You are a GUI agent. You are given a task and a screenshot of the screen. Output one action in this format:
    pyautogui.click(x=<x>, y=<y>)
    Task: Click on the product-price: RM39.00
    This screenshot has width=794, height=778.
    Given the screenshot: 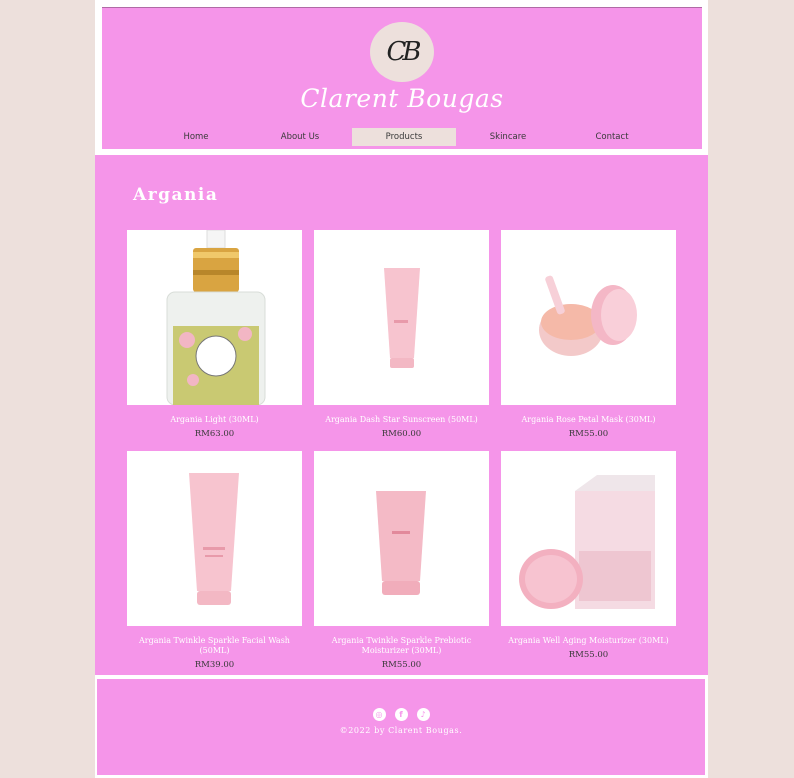 What is the action you would take?
    pyautogui.click(x=214, y=665)
    